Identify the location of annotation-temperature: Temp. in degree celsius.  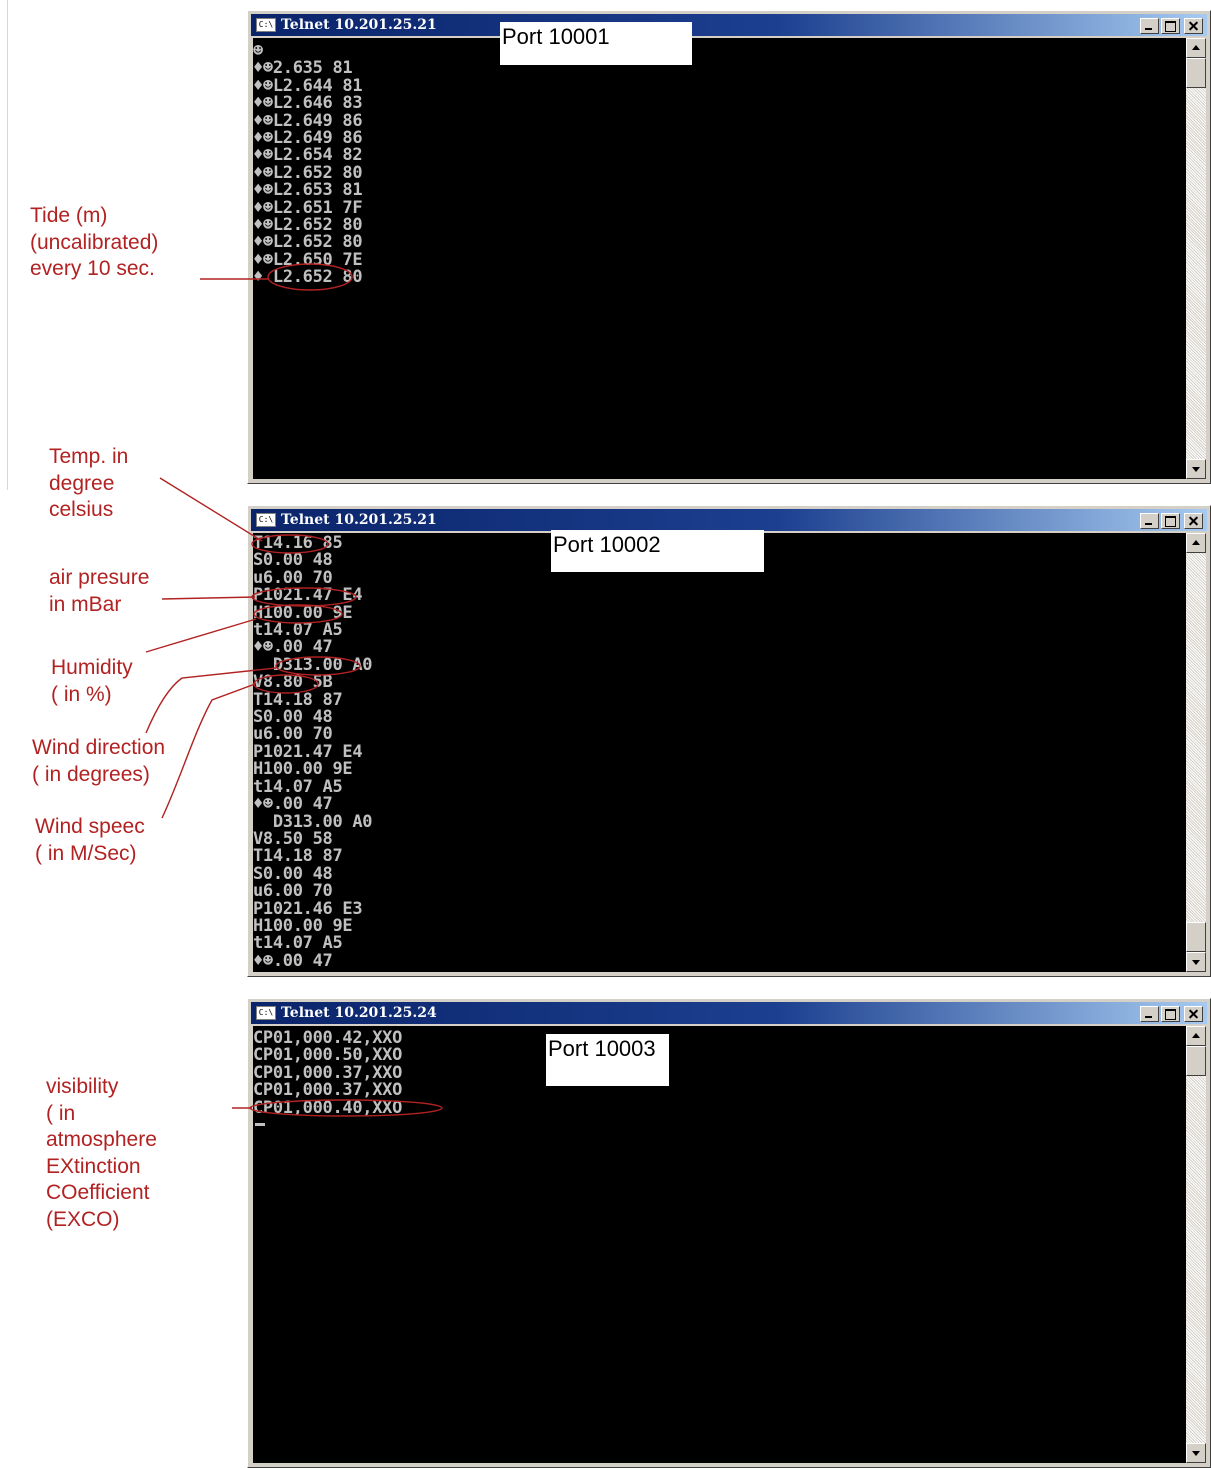
(88, 484).